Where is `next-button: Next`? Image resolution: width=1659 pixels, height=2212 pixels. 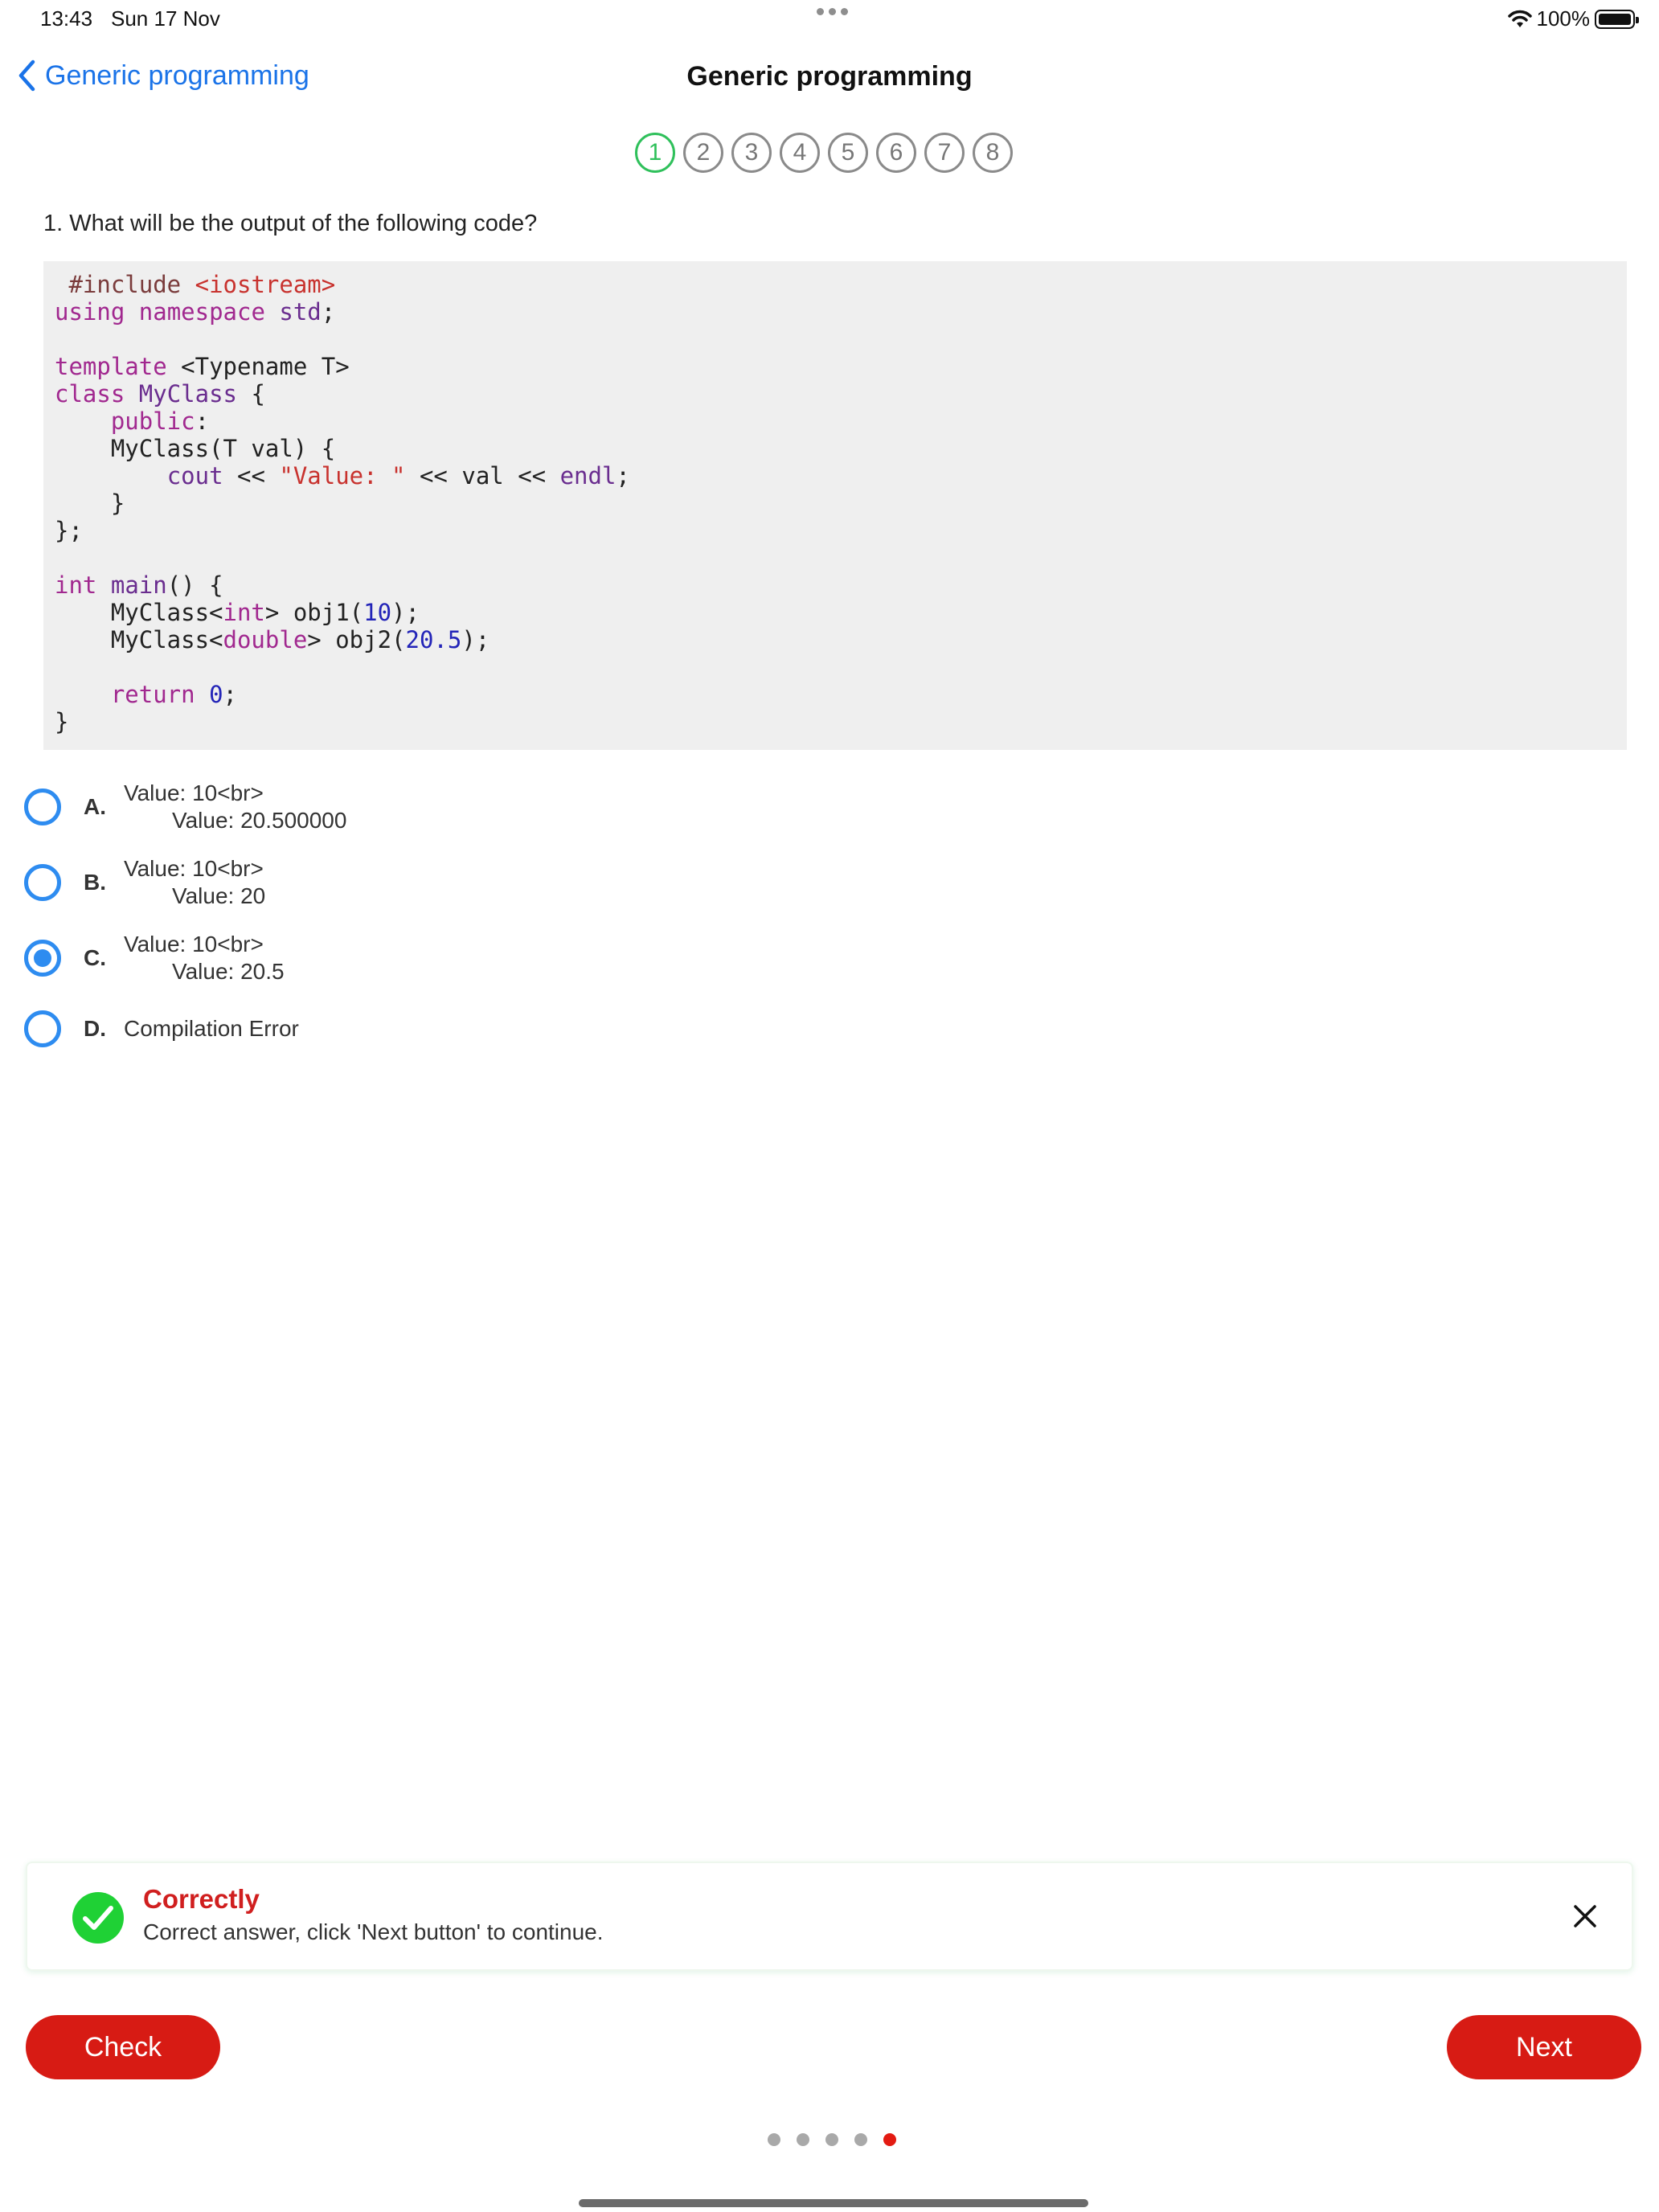 next-button: Next is located at coordinates (1544, 2047).